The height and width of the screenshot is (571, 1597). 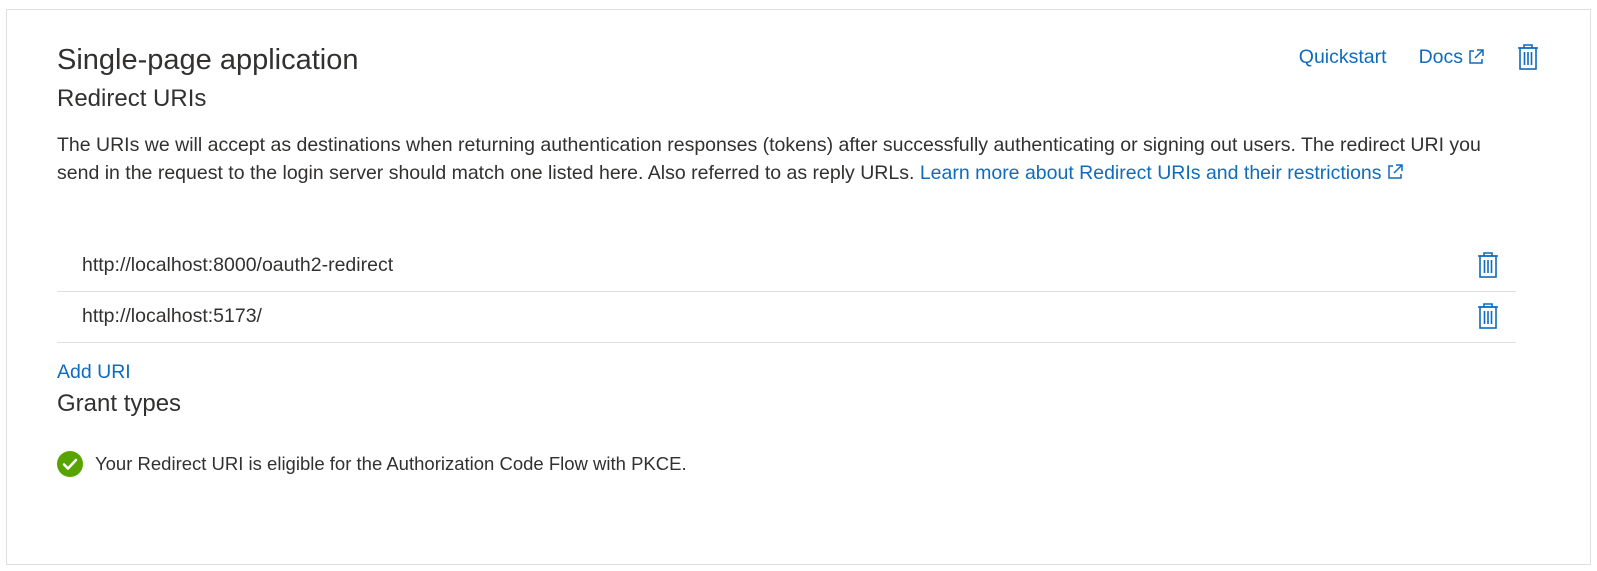 I want to click on delete-platform-trash-icon, so click(x=1528, y=57).